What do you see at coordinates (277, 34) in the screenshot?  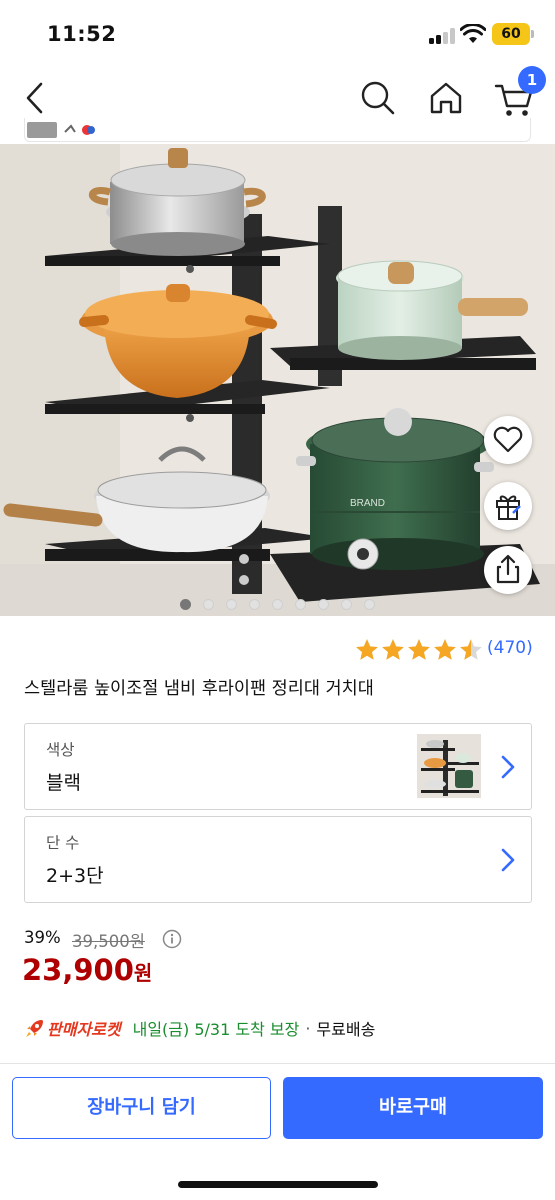 I see `status-bar: 11:52 60` at bounding box center [277, 34].